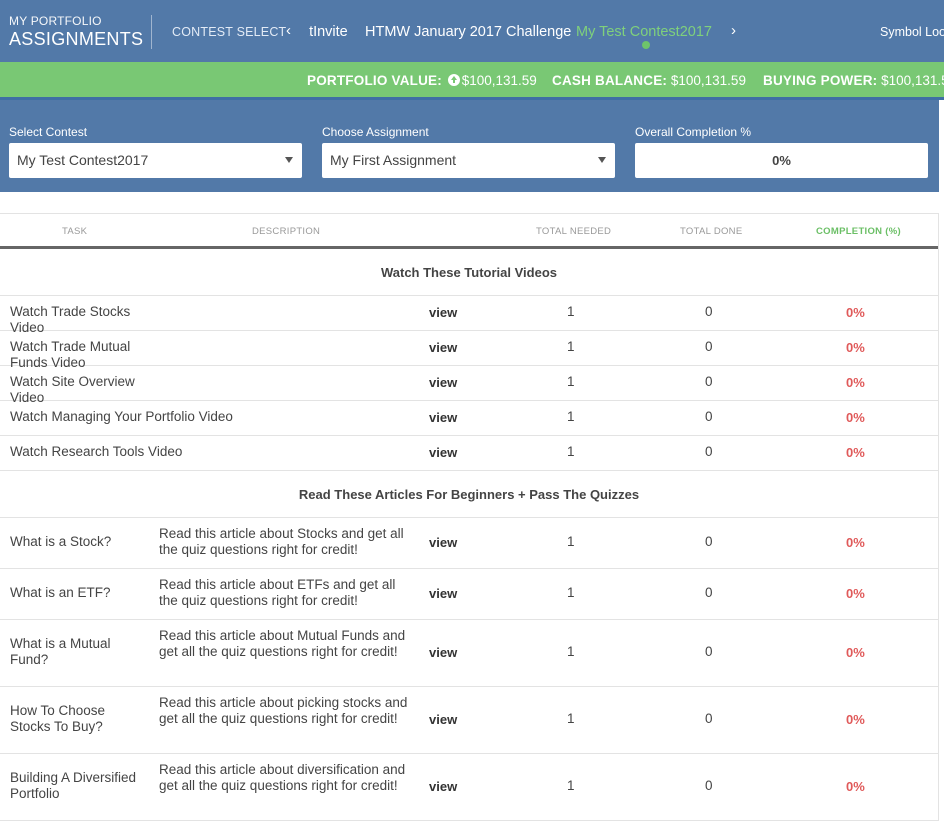 The height and width of the screenshot is (825, 944). Describe the element at coordinates (733, 30) in the screenshot. I see `chevron-right-icon: ›` at that location.